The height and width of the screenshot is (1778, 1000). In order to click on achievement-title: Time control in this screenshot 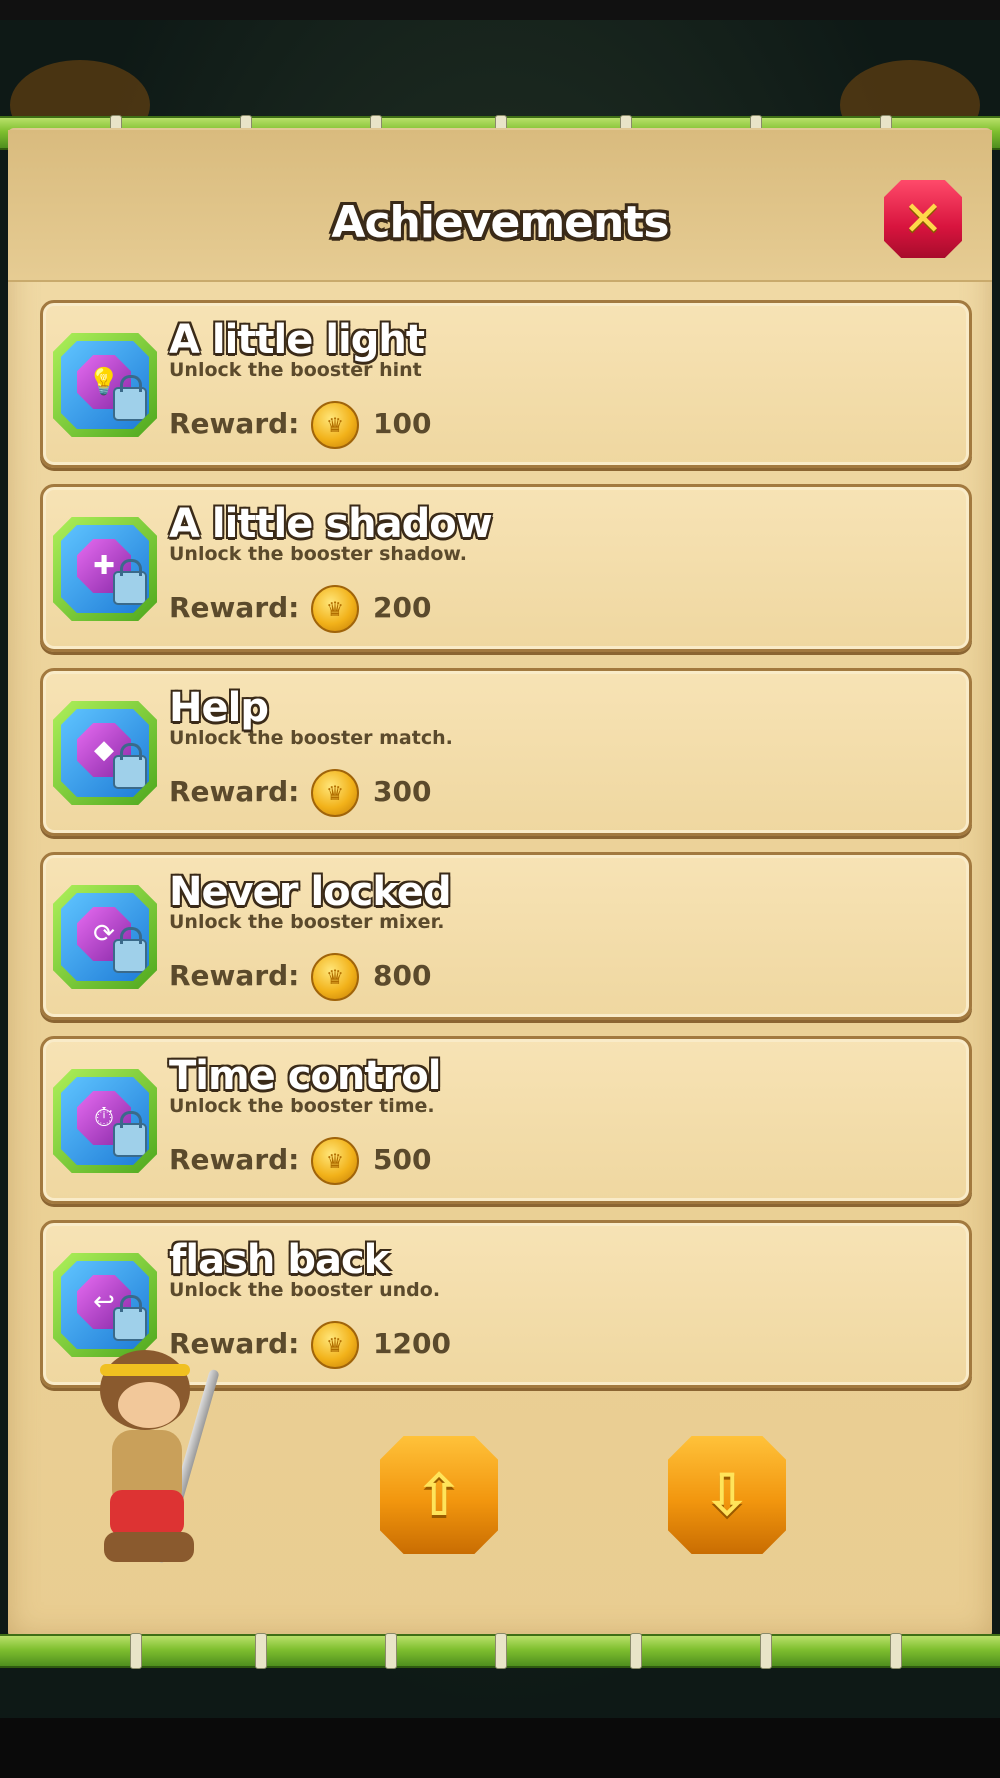, I will do `click(305, 1076)`.